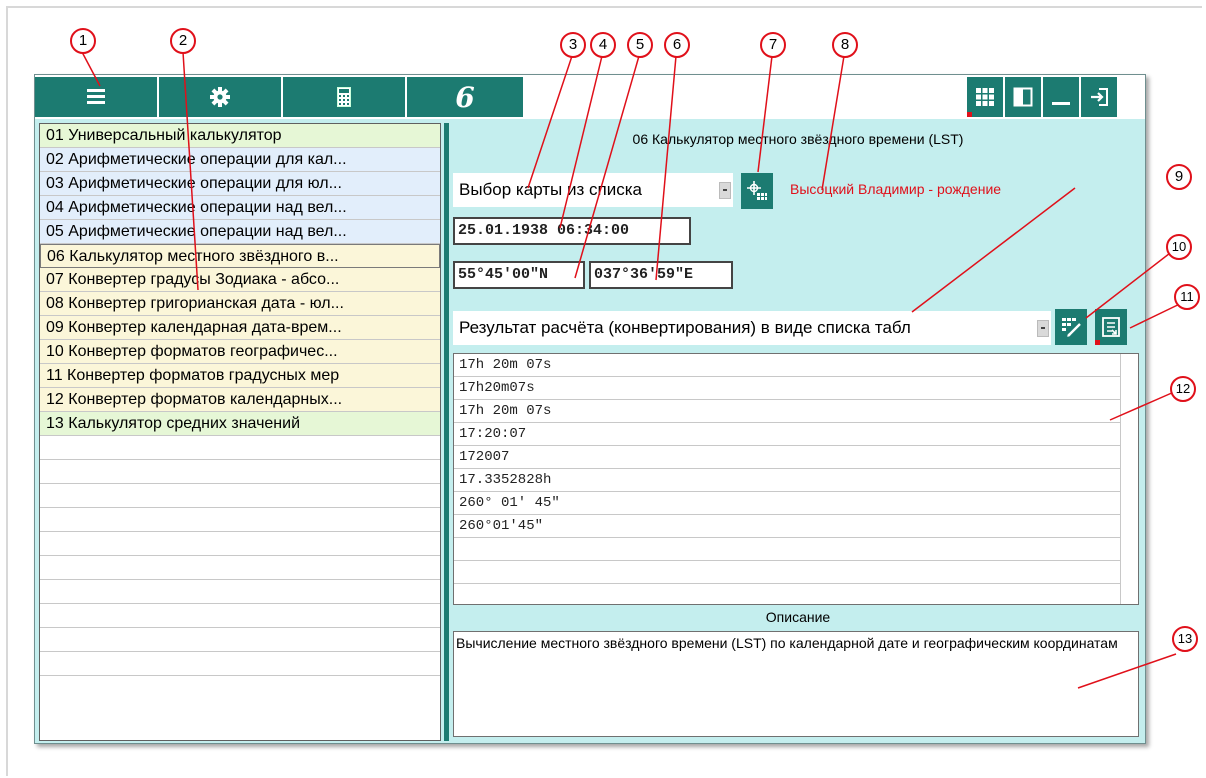  Describe the element at coordinates (773, 45) in the screenshot. I see `annotation-7: 7` at that location.